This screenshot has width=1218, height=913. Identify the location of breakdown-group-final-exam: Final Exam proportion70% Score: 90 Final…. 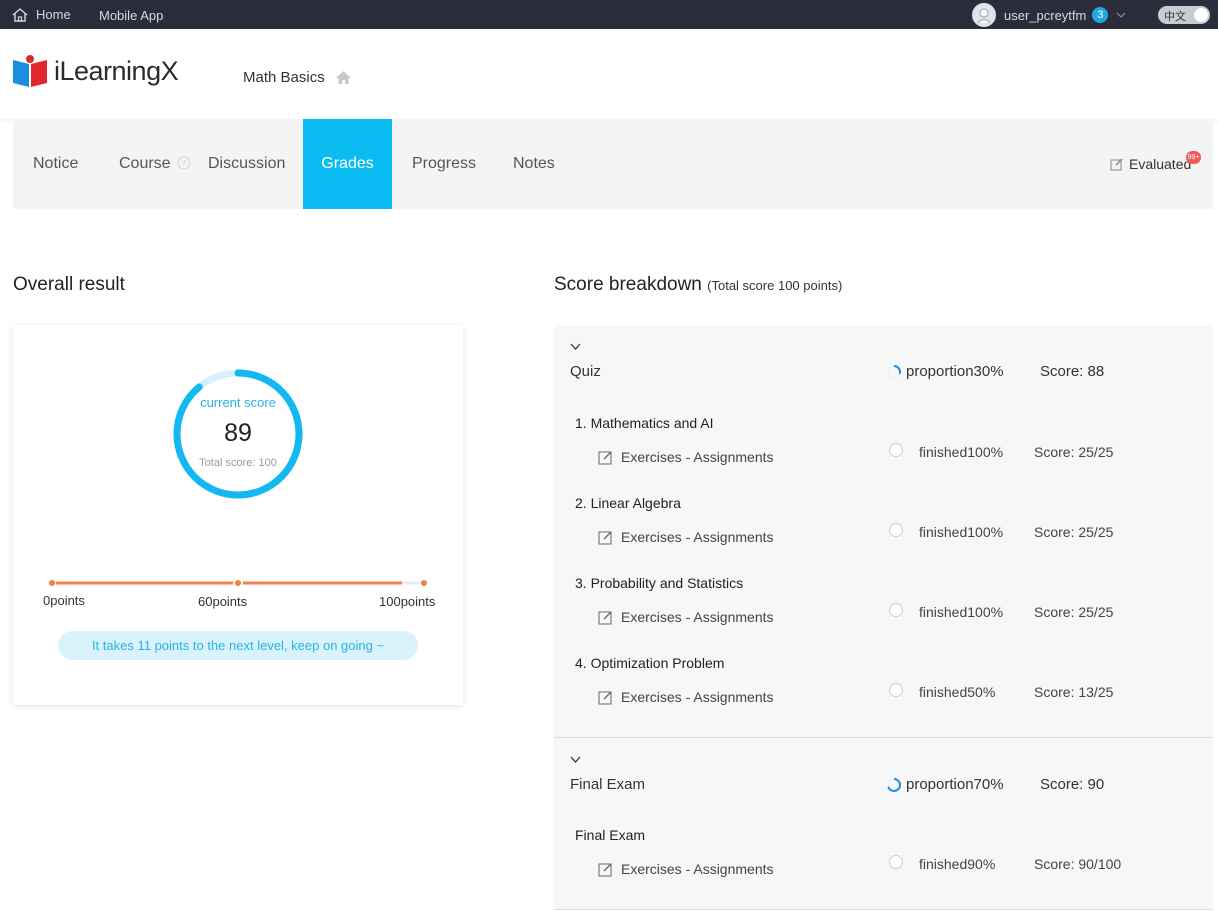
(883, 823).